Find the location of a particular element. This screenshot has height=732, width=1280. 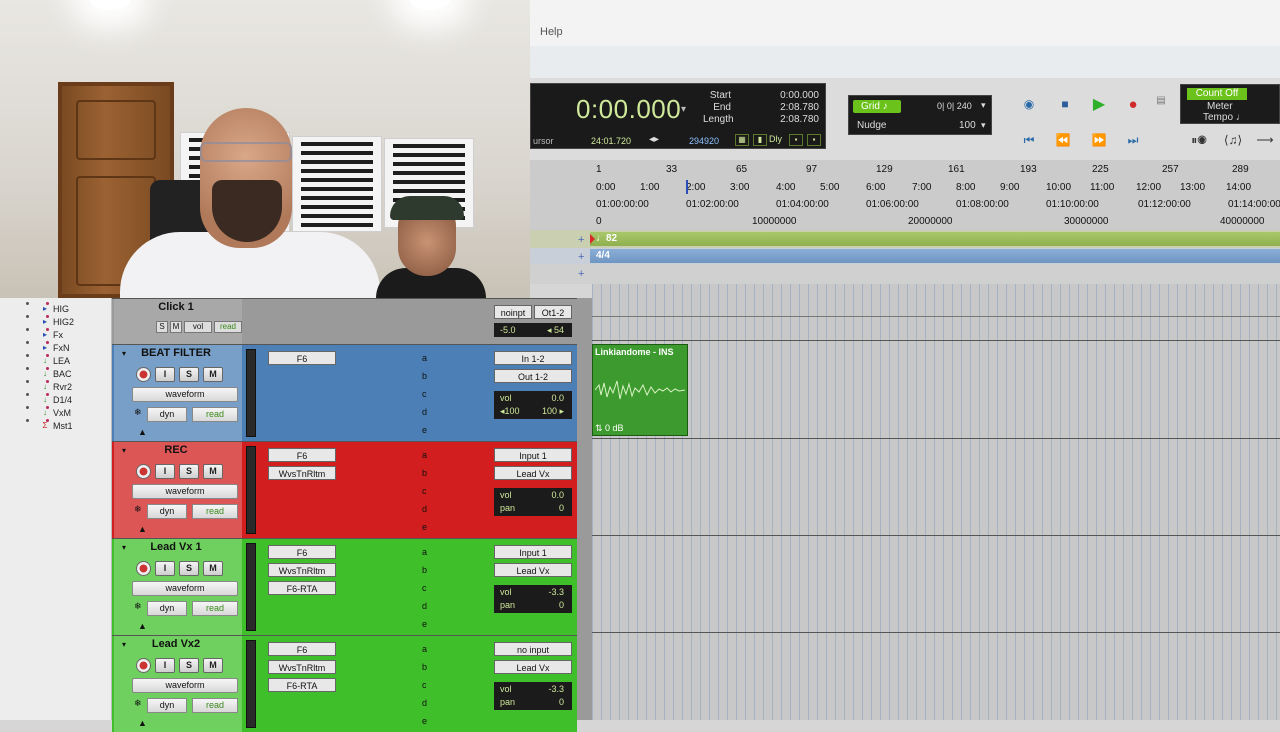

main-counter-value: 0:00.000 is located at coordinates (628, 109).